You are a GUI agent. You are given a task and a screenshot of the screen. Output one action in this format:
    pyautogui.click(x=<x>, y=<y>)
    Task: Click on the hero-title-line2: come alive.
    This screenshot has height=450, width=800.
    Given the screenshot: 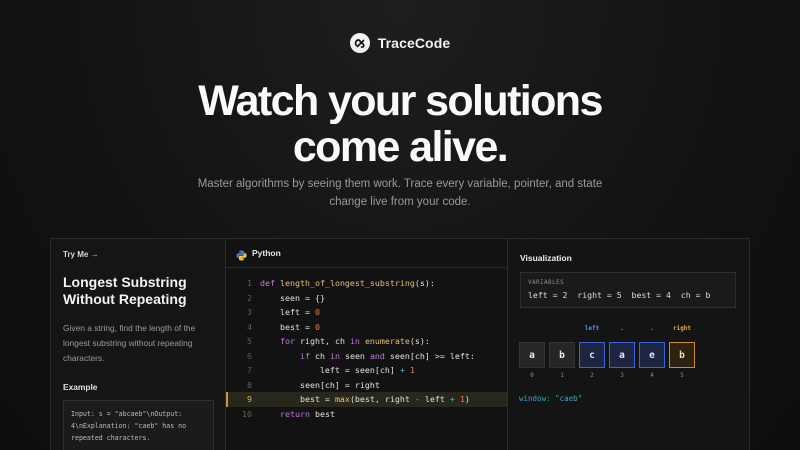 What is the action you would take?
    pyautogui.click(x=400, y=147)
    